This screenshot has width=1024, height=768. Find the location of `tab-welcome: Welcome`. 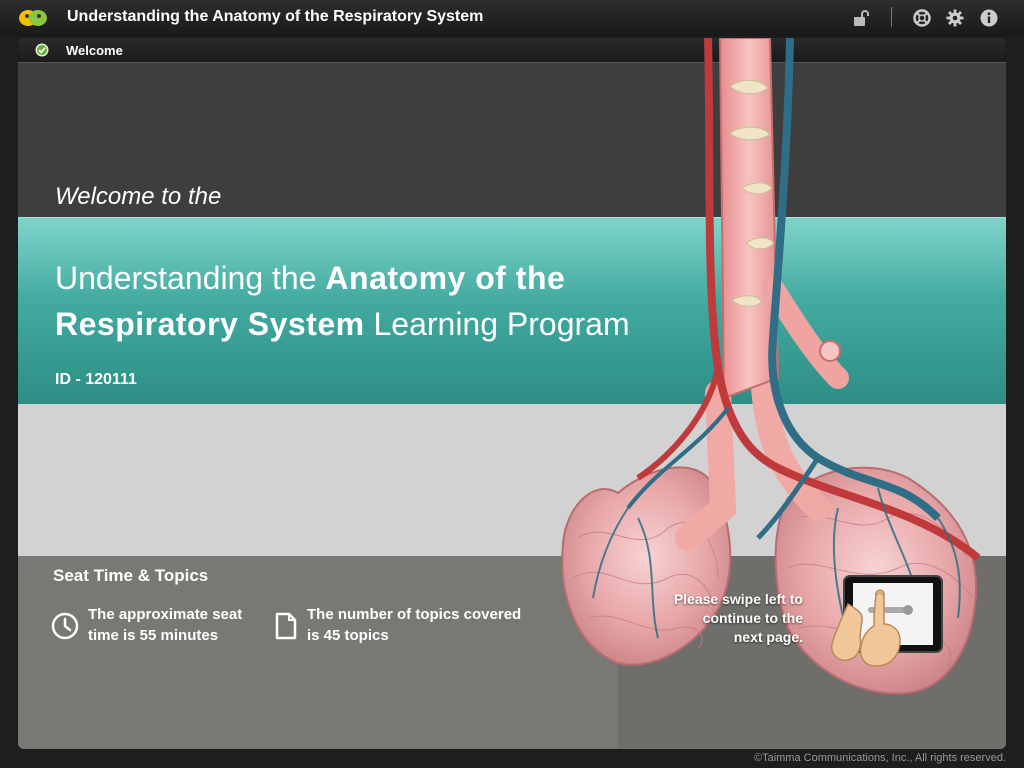

tab-welcome: Welcome is located at coordinates (94, 50).